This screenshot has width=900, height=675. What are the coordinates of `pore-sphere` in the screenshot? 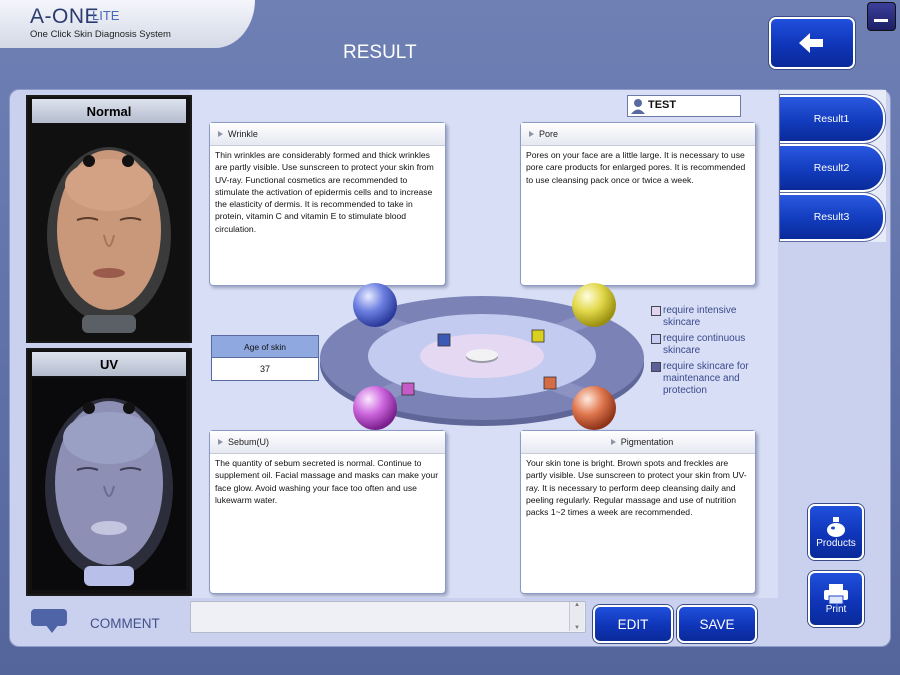 It's located at (594, 305).